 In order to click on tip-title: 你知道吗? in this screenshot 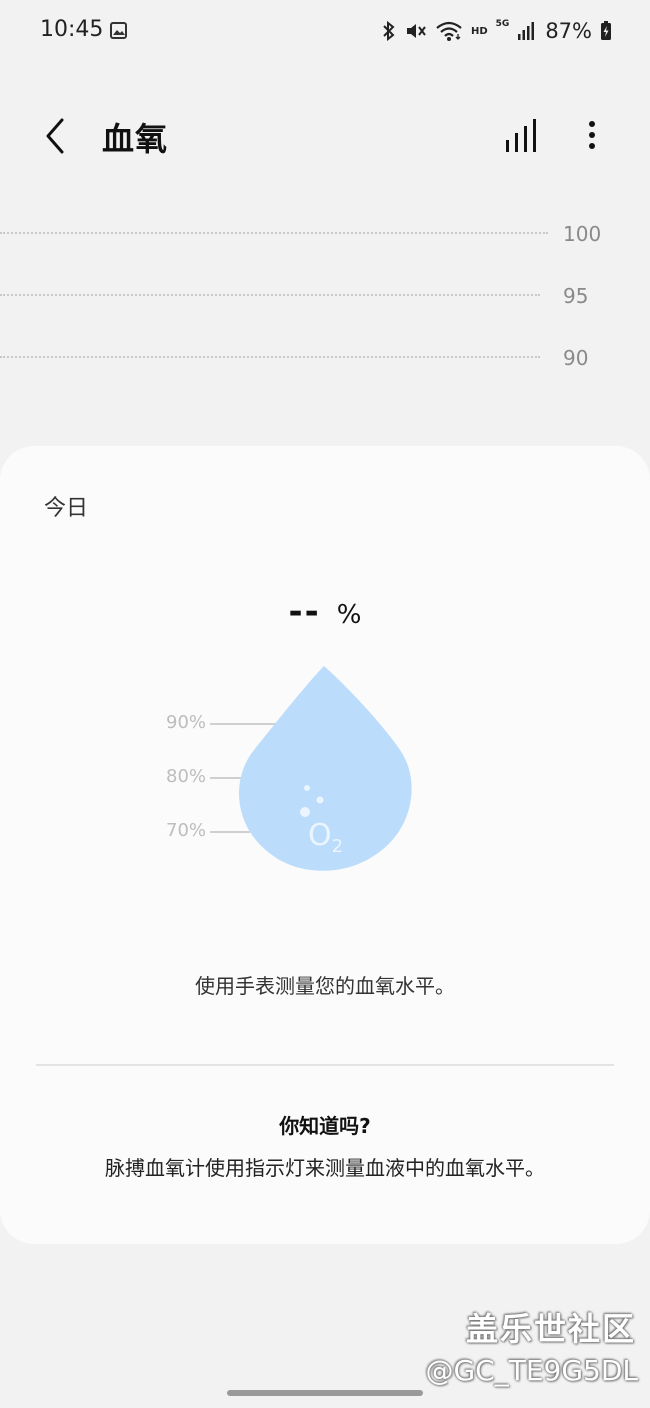, I will do `click(325, 1126)`.